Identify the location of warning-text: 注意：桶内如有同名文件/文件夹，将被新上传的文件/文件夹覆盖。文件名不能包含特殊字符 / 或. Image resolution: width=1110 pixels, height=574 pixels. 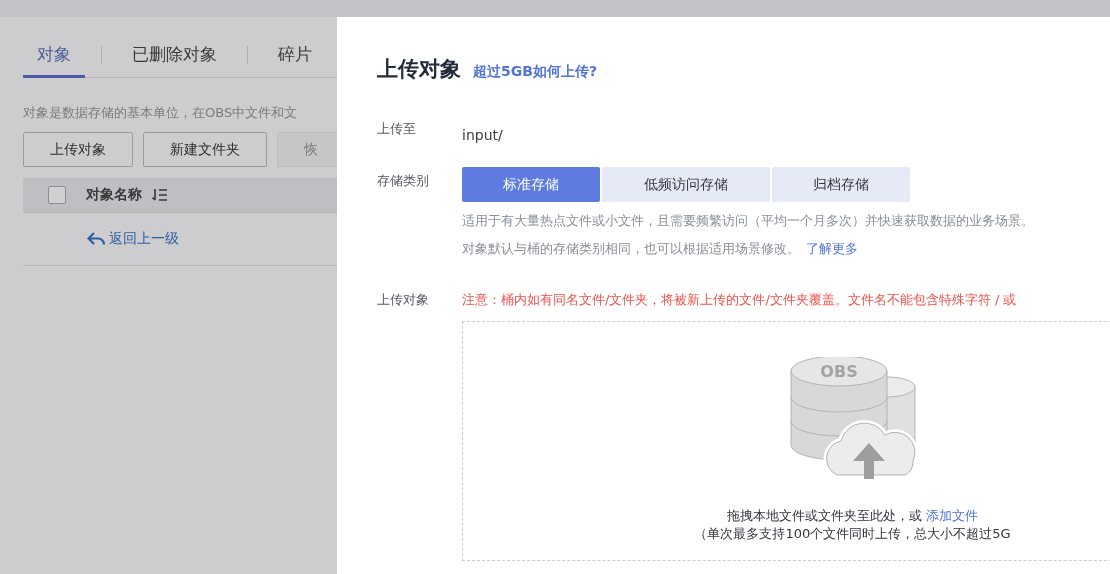
(740, 300).